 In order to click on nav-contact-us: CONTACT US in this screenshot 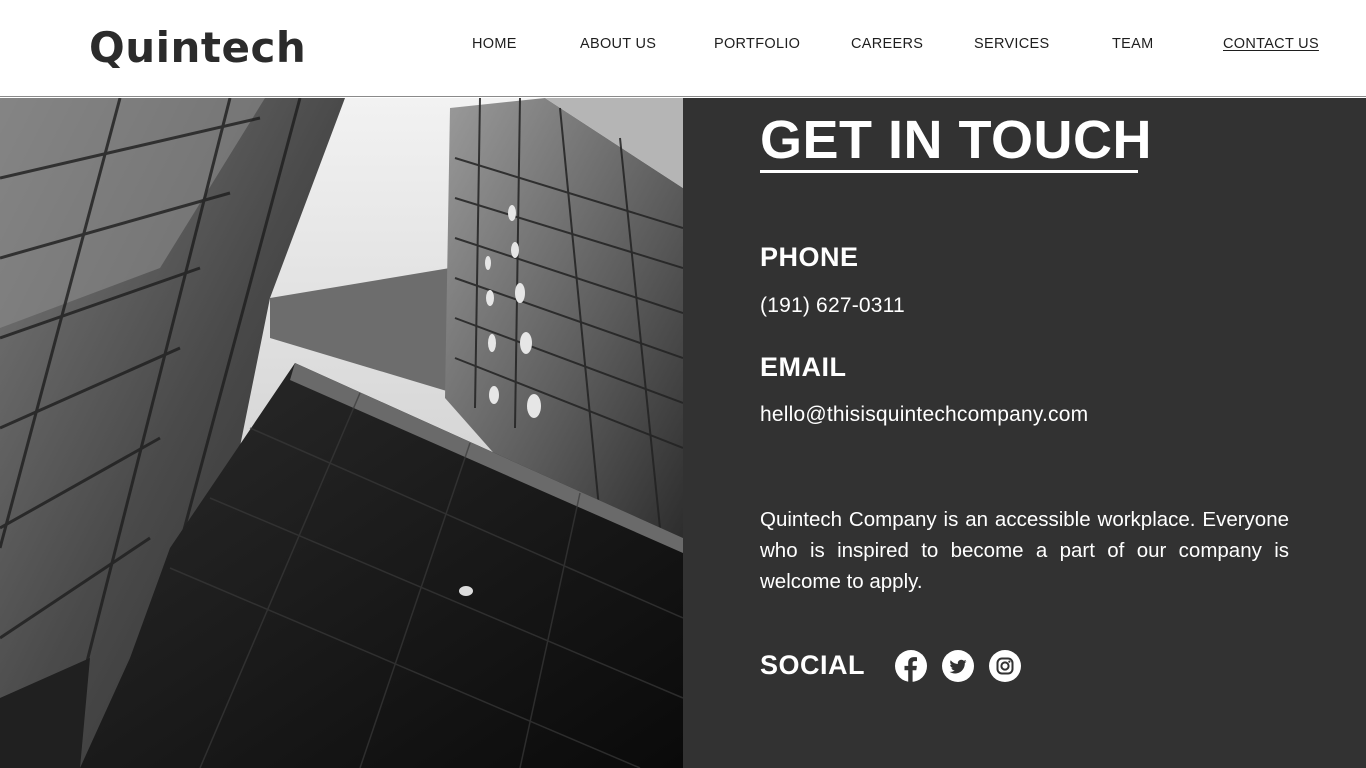, I will do `click(1271, 44)`.